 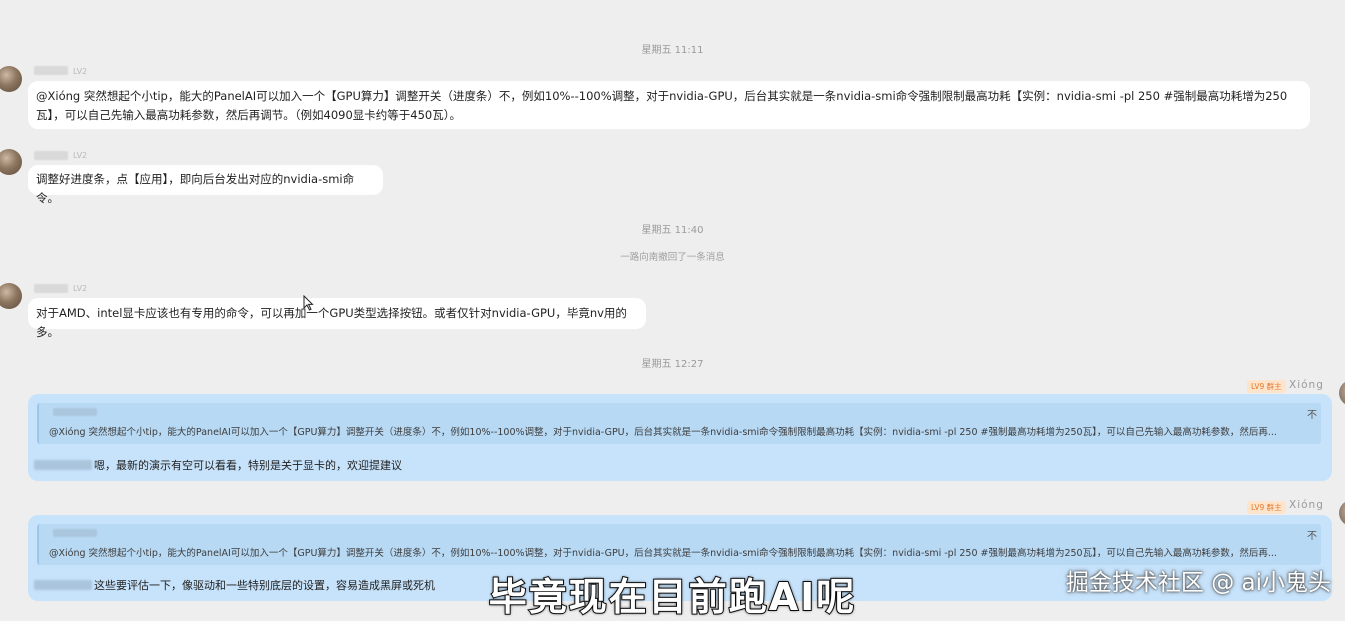 What do you see at coordinates (248, 465) in the screenshot?
I see `reply-text: 嗯，最新的演示有空可以看看，特别是关于显卡的，欢迎提建议` at bounding box center [248, 465].